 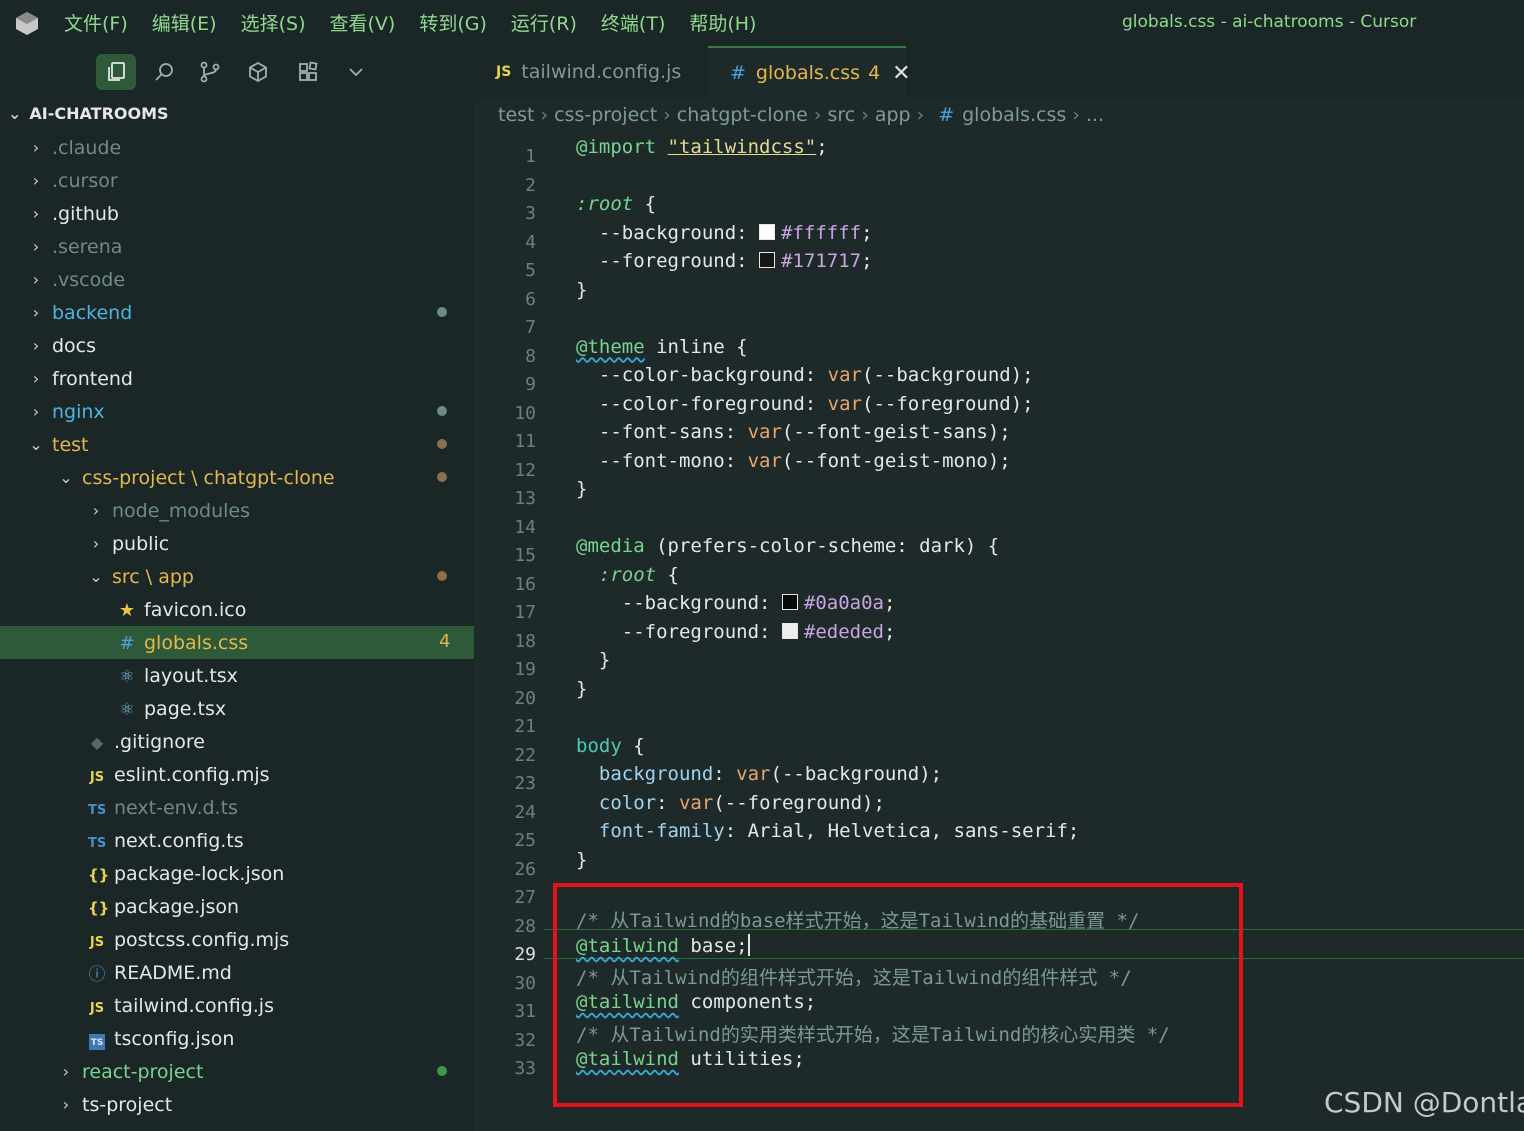 What do you see at coordinates (605, 115) in the screenshot?
I see `breadcrumb-item: css-project` at bounding box center [605, 115].